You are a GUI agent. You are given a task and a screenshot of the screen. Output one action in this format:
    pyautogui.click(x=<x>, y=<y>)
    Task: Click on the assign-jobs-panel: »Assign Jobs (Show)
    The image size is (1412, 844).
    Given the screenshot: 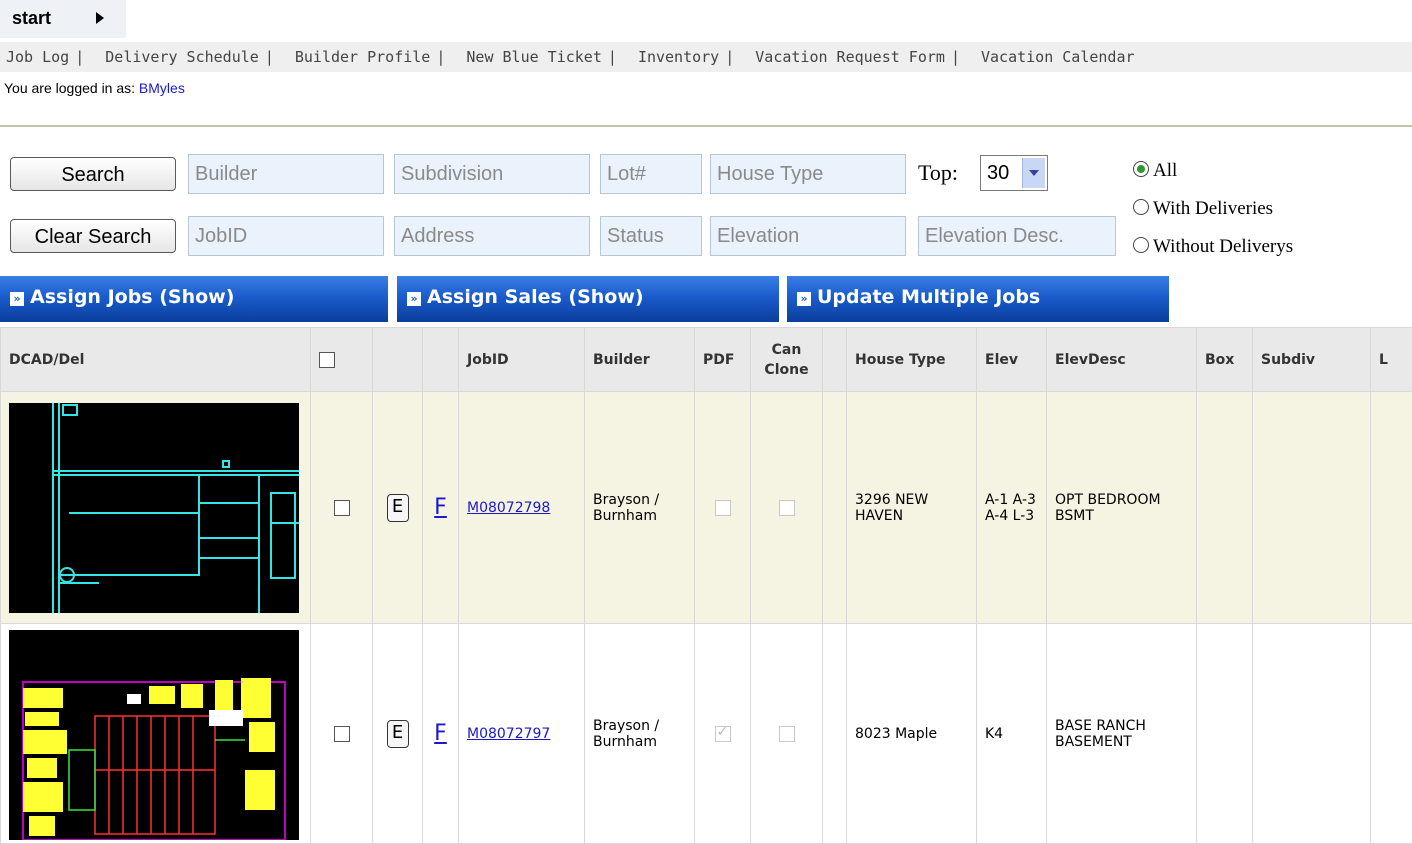 What is the action you would take?
    pyautogui.click(x=194, y=299)
    